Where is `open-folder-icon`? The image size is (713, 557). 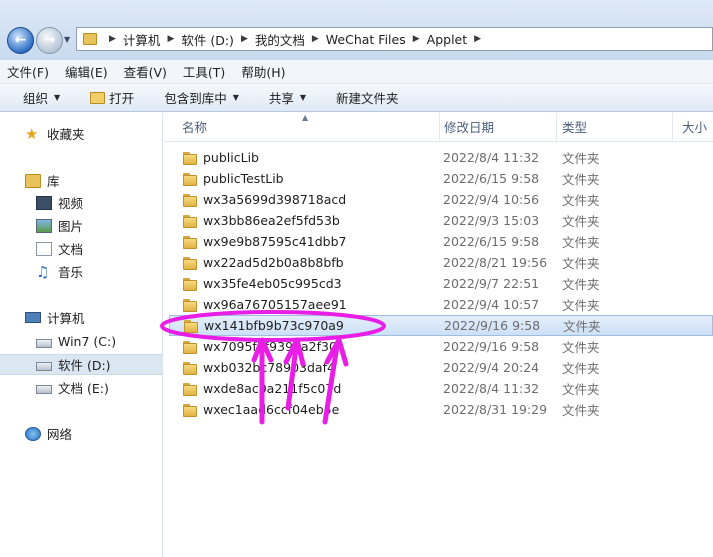
open-folder-icon is located at coordinates (98, 97).